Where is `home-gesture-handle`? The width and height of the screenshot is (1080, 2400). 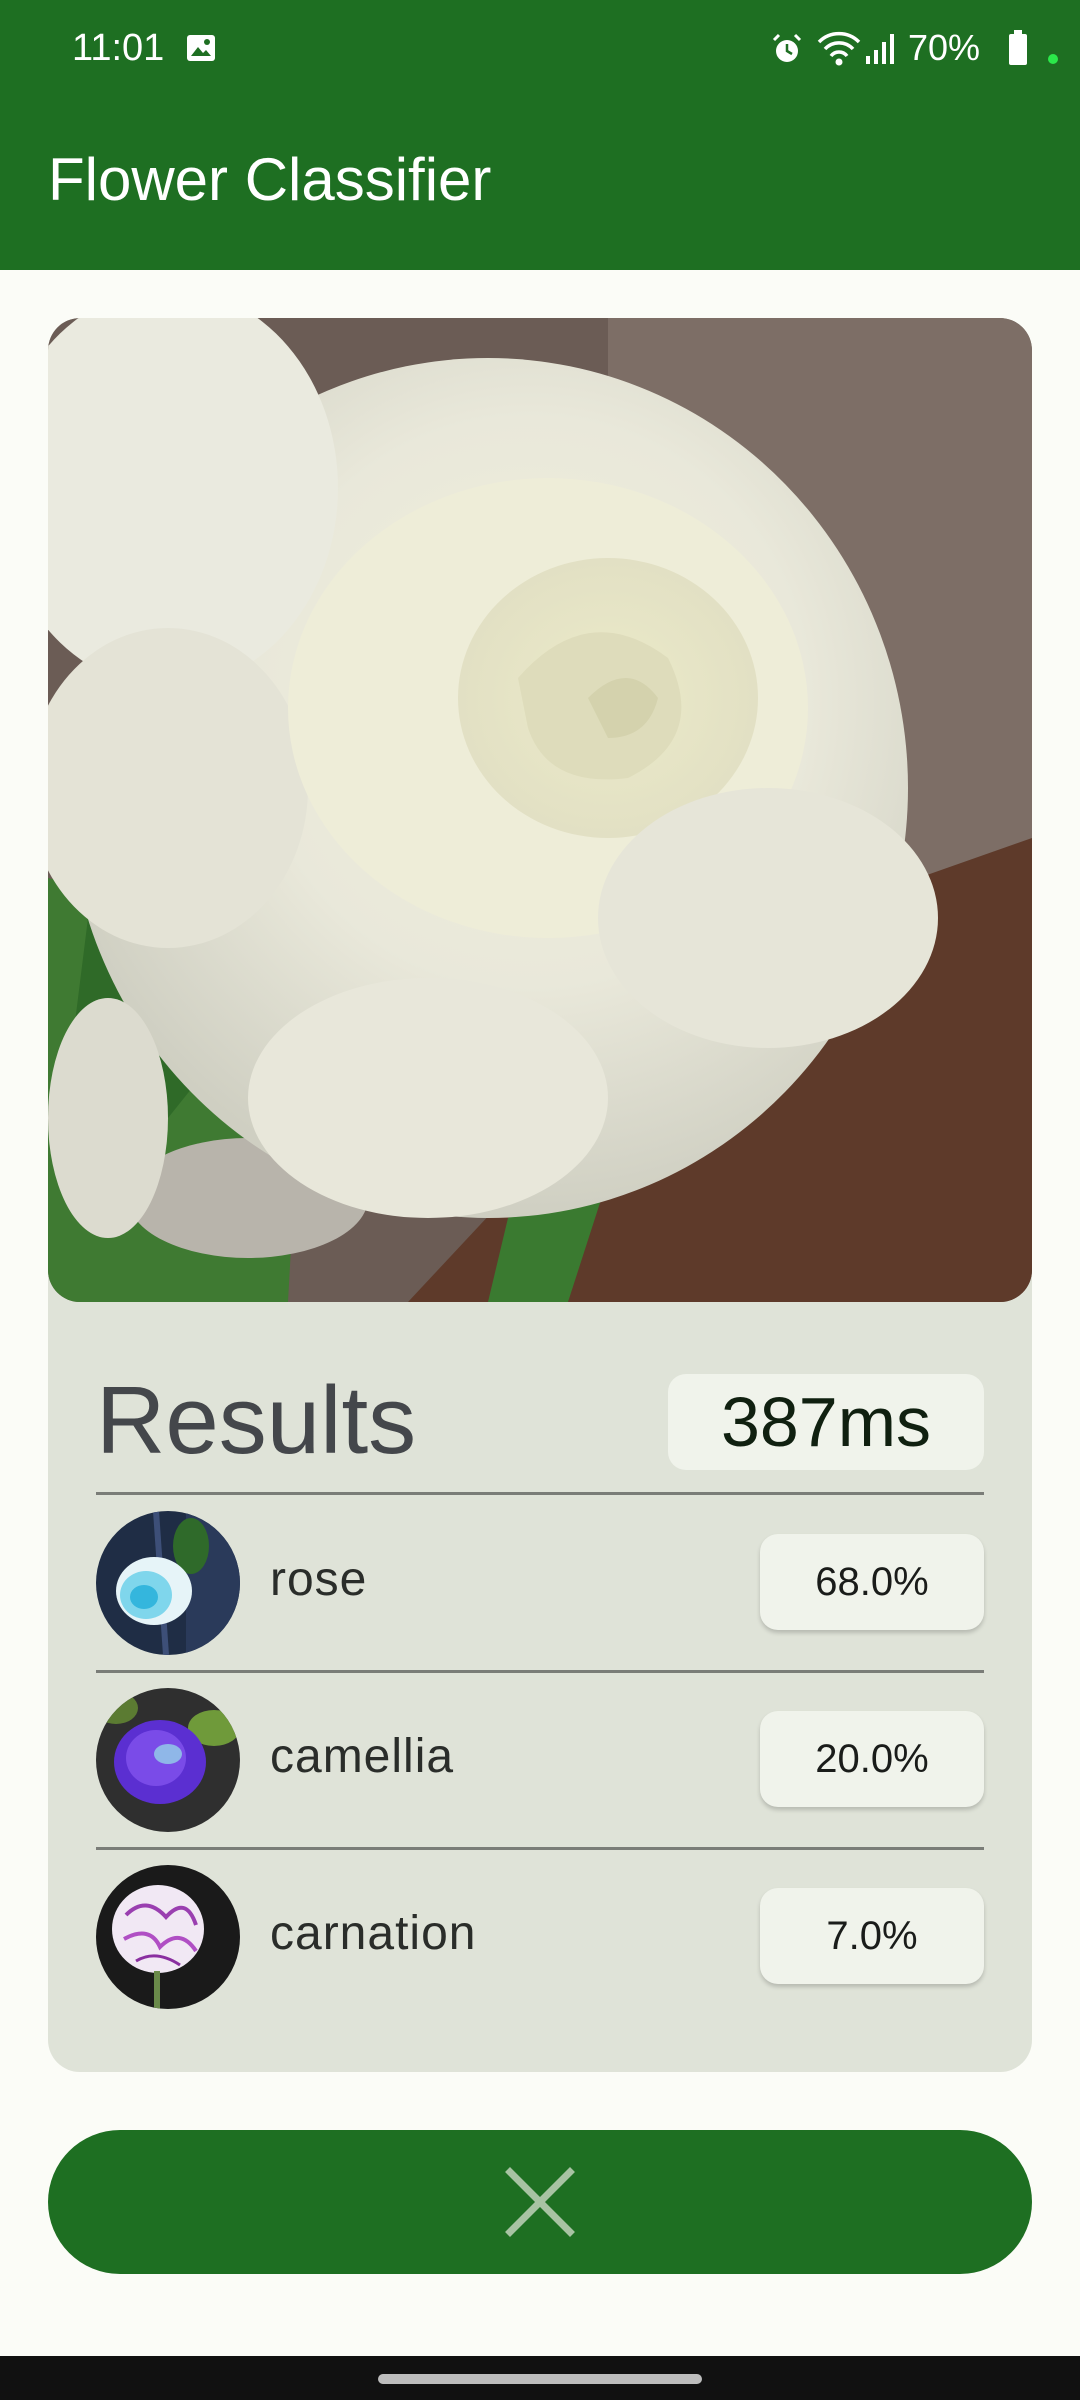
home-gesture-handle is located at coordinates (540, 2379).